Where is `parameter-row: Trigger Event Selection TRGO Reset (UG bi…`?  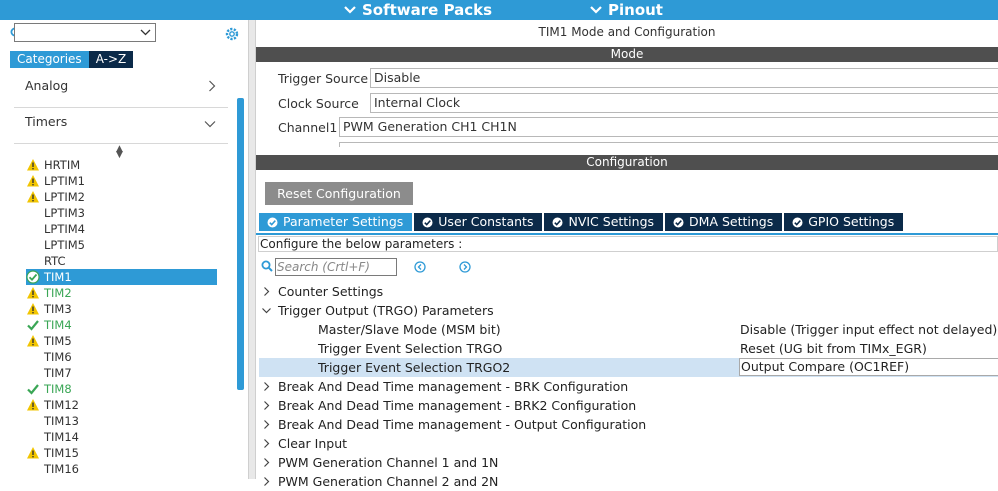 parameter-row: Trigger Event Selection TRGO Reset (UG bi… is located at coordinates (630, 348).